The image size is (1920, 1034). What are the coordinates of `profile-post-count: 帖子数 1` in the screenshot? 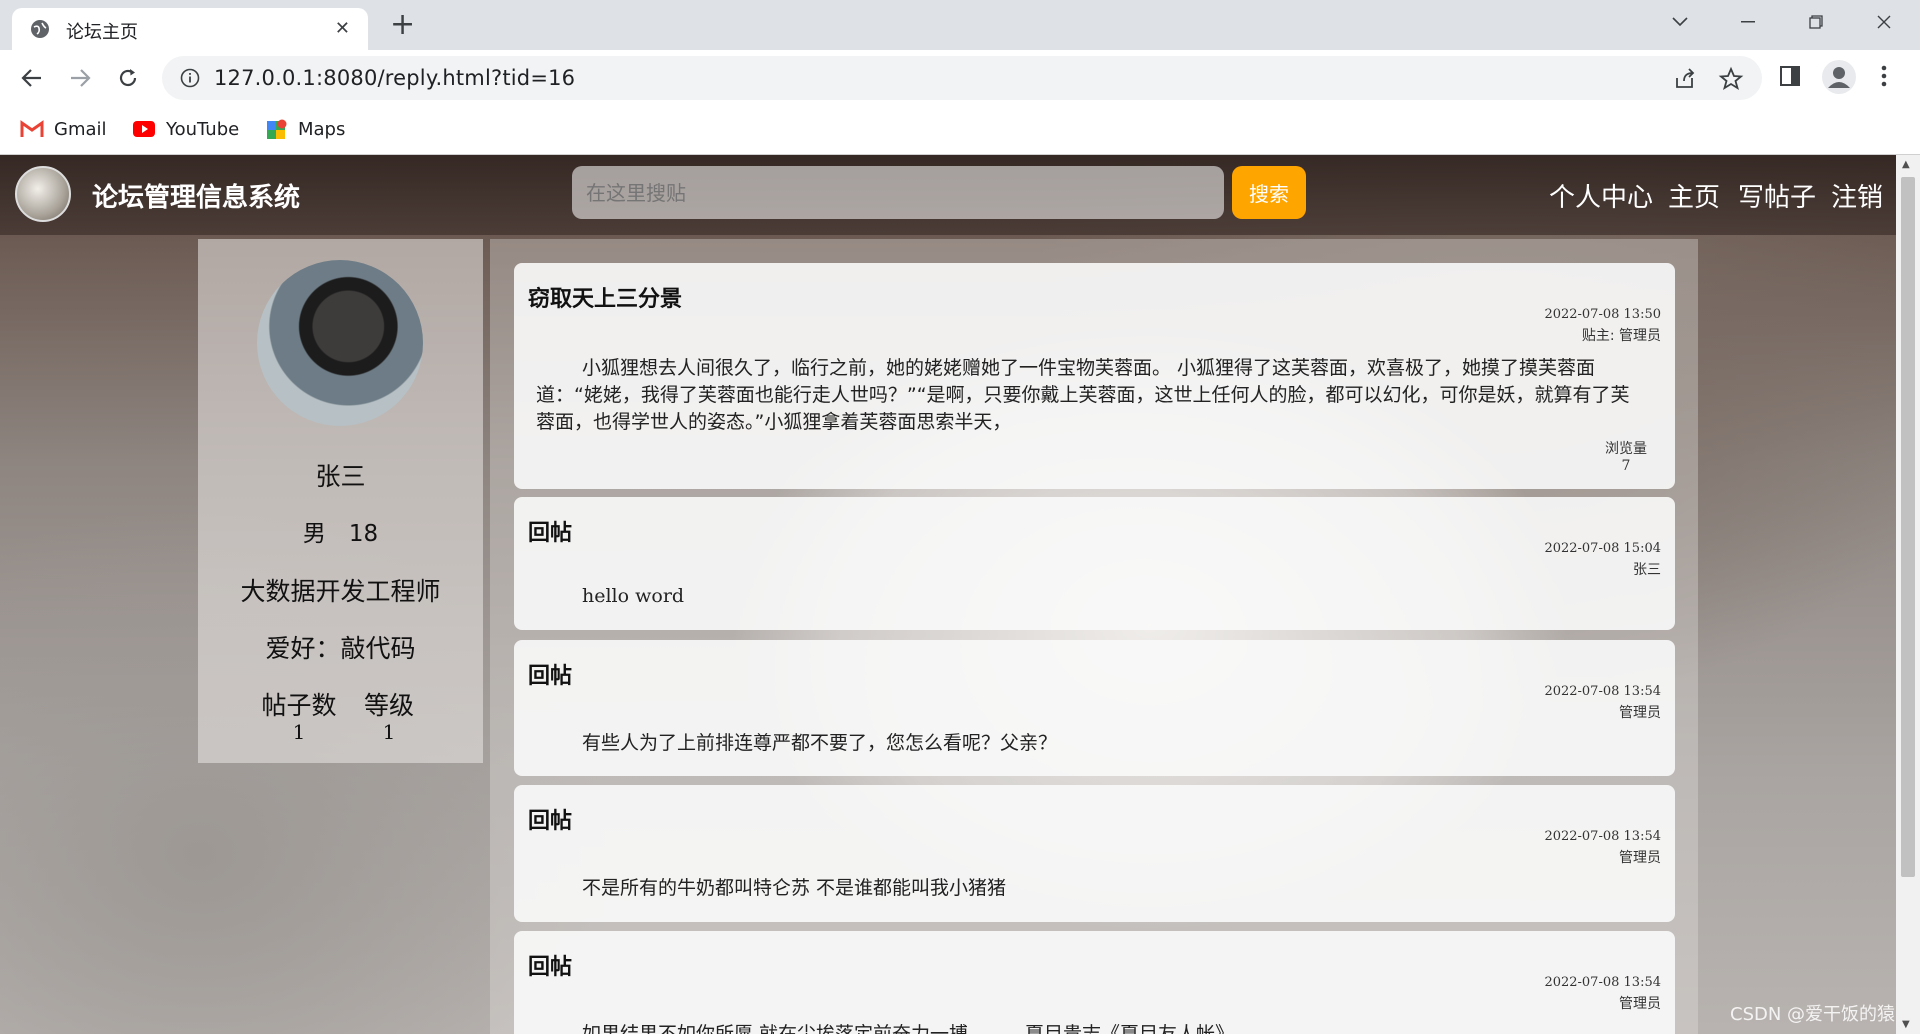 It's located at (299, 715).